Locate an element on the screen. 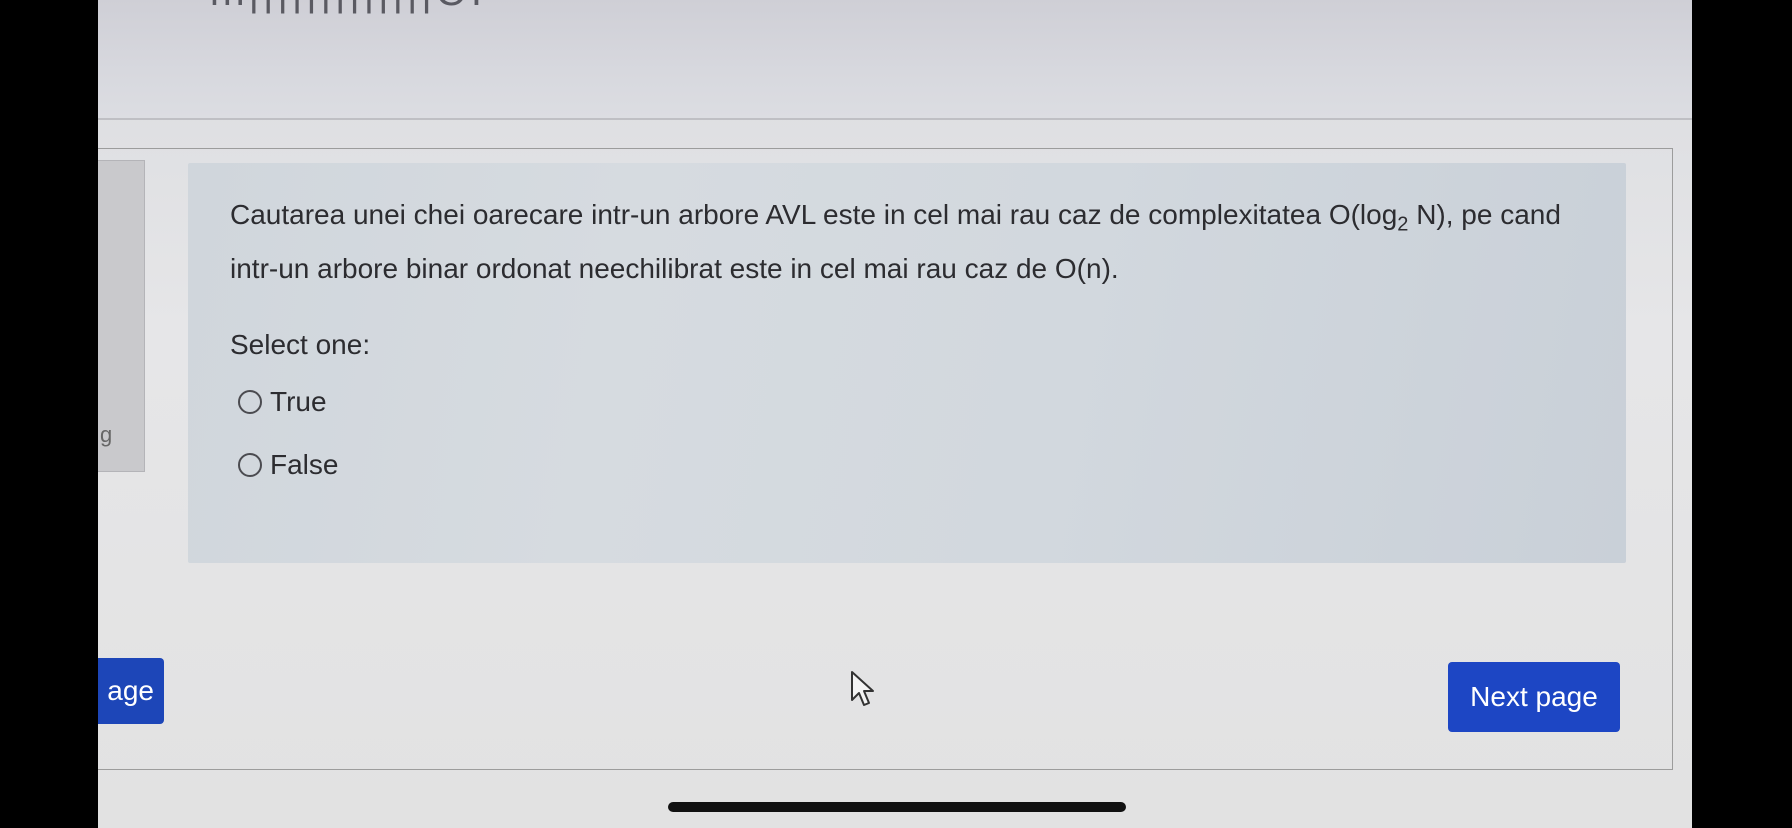 This screenshot has height=828, width=1792. select-one-label: Select one: is located at coordinates (300, 344).